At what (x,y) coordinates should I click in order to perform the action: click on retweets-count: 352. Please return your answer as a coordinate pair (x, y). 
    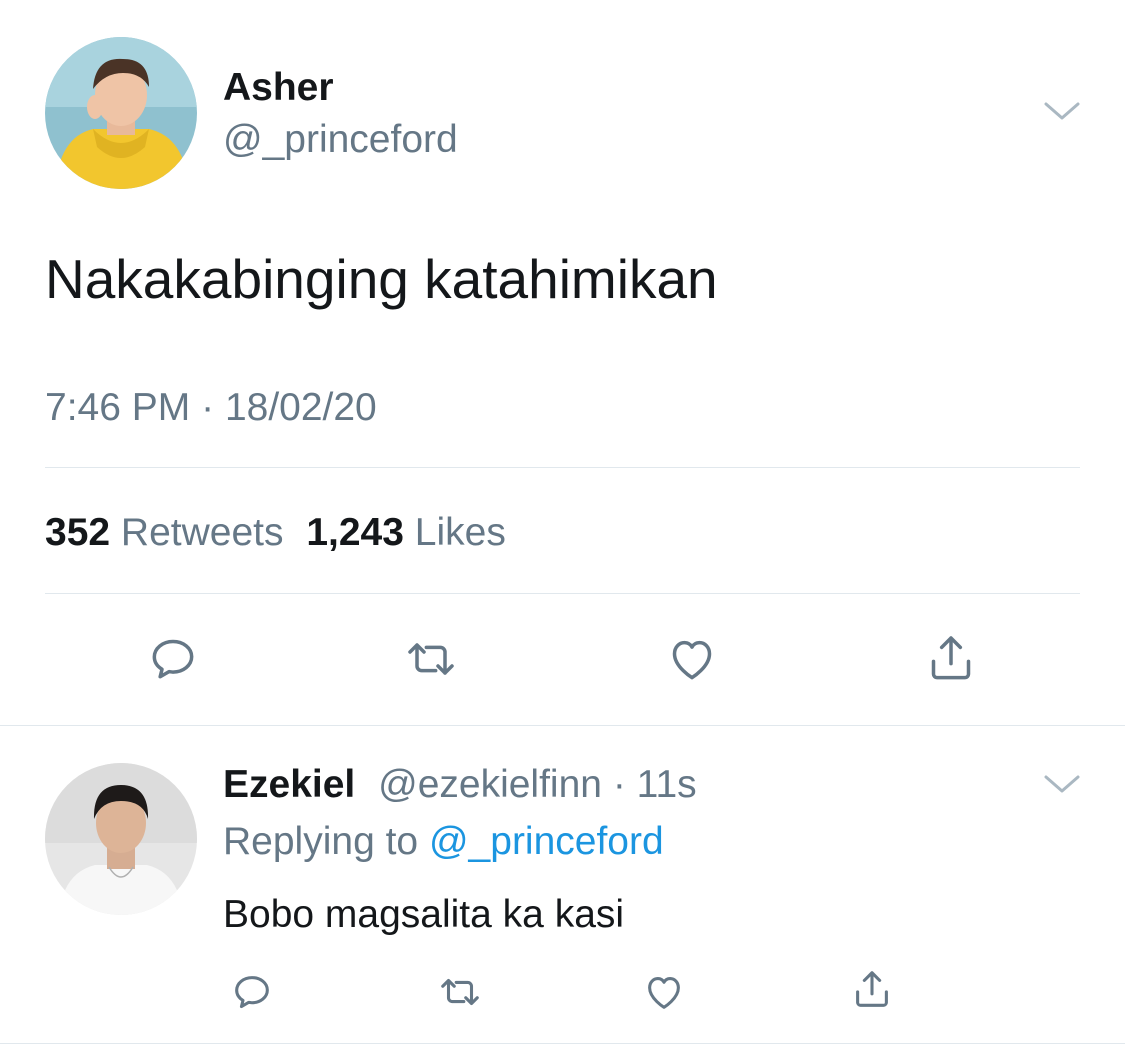
    Looking at the image, I should click on (78, 532).